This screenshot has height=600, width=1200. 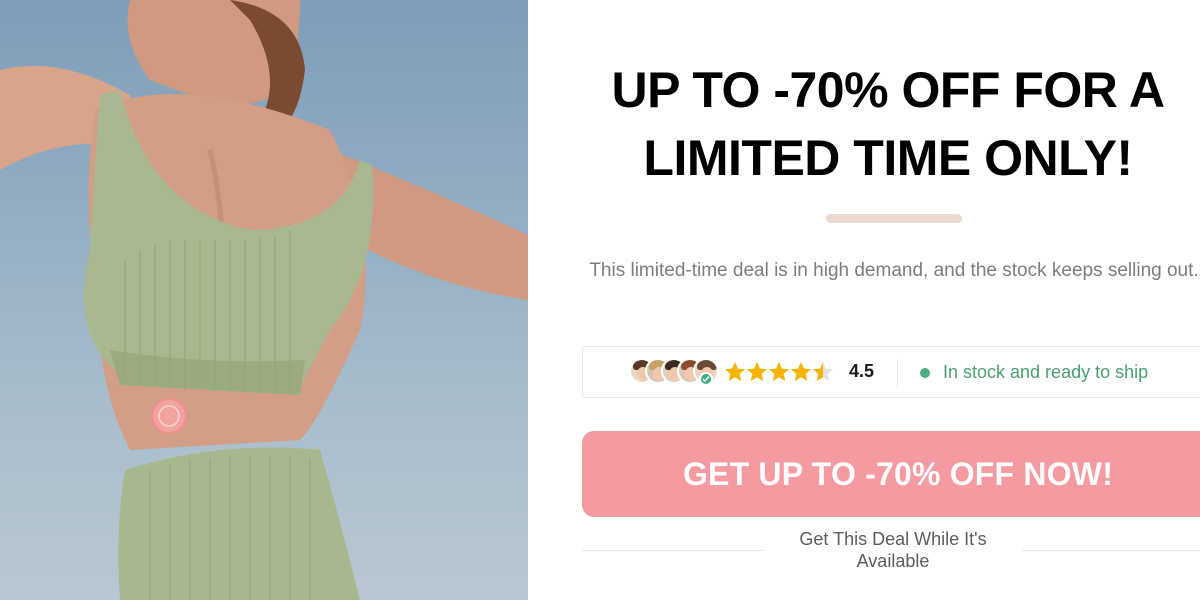 I want to click on customer-avatars, so click(x=675, y=372).